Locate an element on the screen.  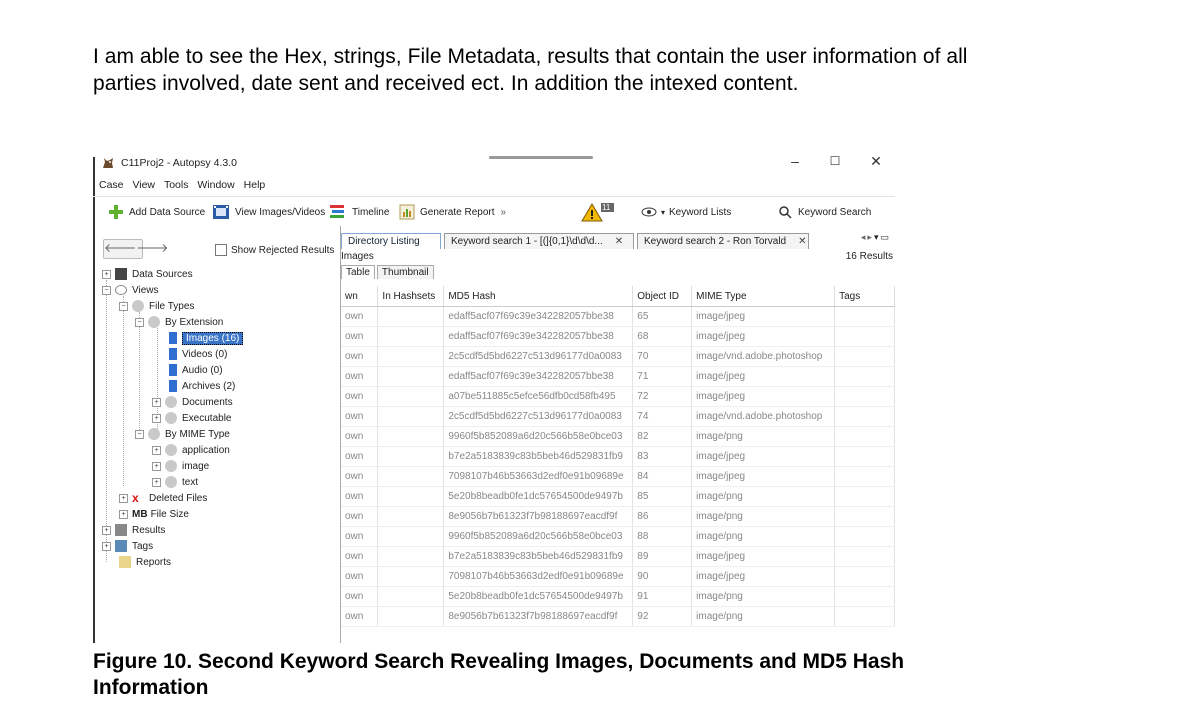
column-header-object-id: Object ID is located at coordinates (662, 296).